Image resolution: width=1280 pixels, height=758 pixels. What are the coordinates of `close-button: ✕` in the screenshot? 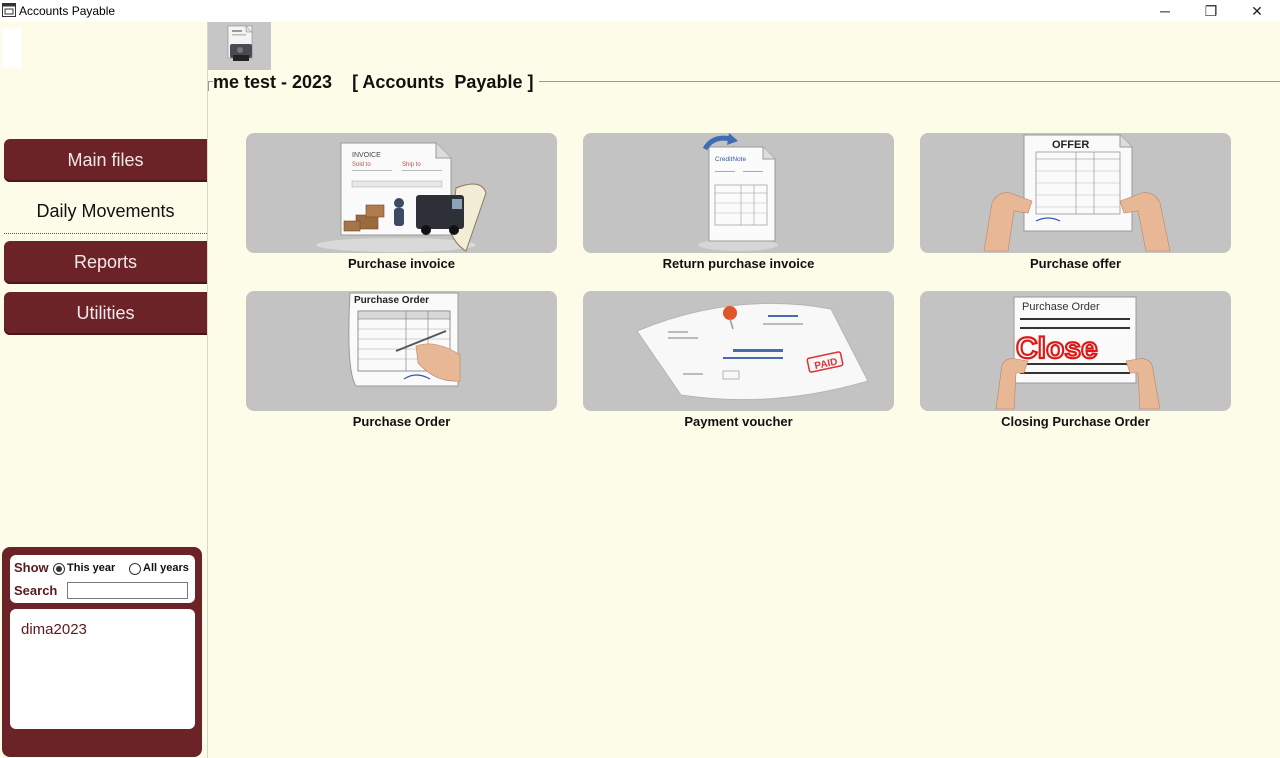 It's located at (1257, 11).